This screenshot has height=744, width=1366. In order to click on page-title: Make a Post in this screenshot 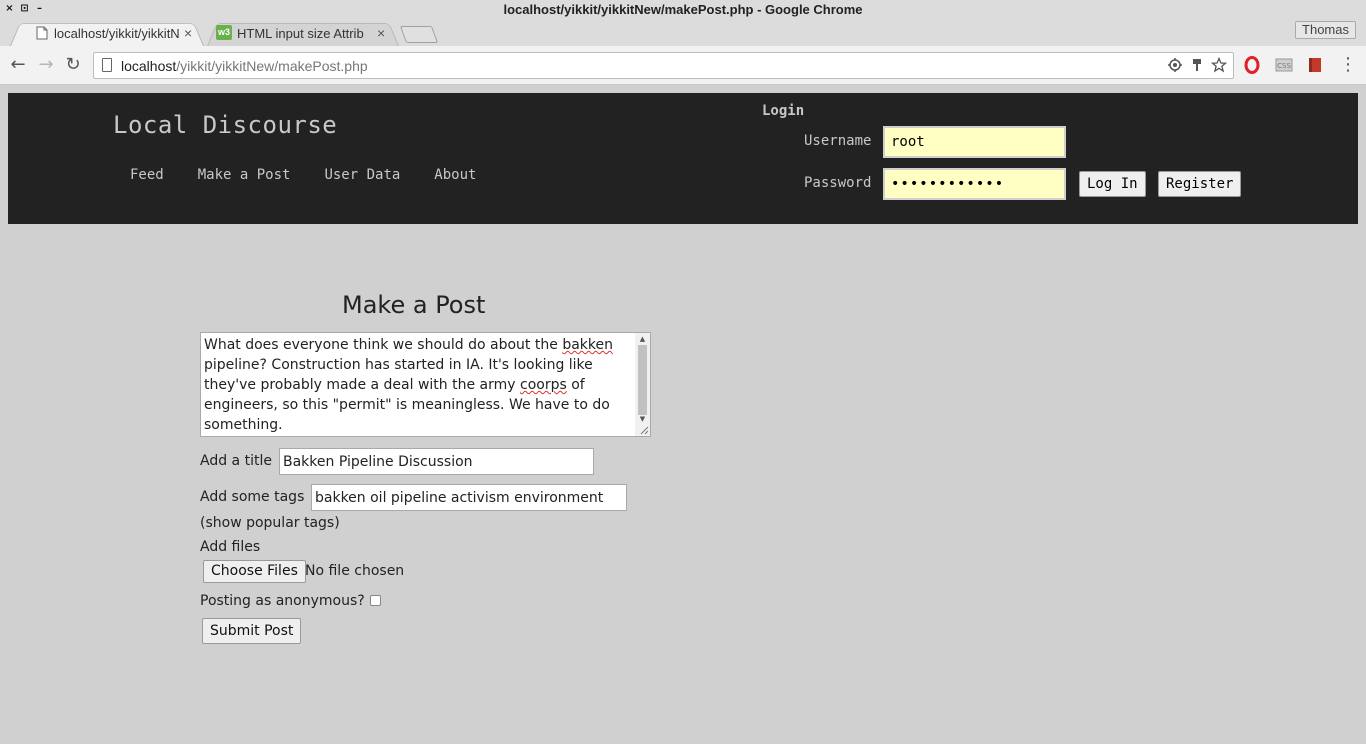, I will do `click(414, 305)`.